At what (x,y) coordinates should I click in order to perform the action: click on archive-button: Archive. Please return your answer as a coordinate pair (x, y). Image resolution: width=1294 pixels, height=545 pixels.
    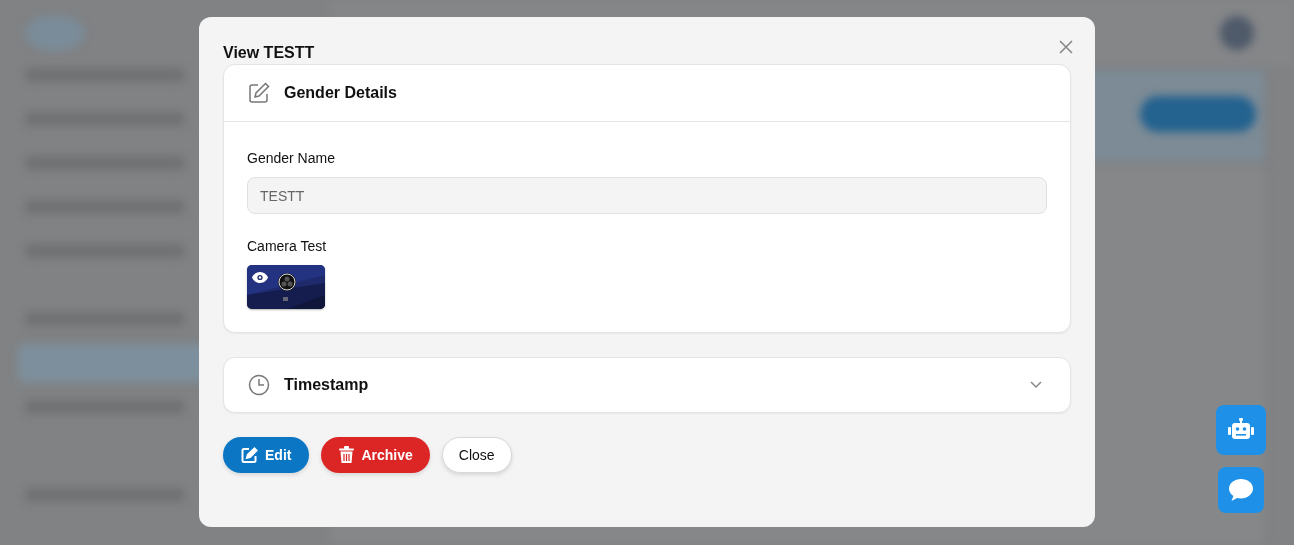
    Looking at the image, I should click on (375, 455).